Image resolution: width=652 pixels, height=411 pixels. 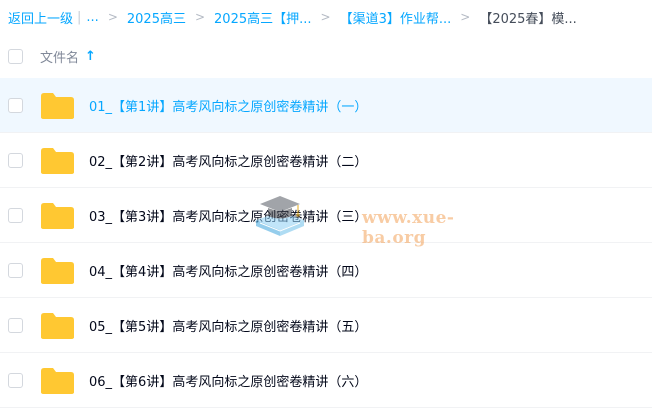 I want to click on list-header: 文件名 ↑, so click(x=326, y=56).